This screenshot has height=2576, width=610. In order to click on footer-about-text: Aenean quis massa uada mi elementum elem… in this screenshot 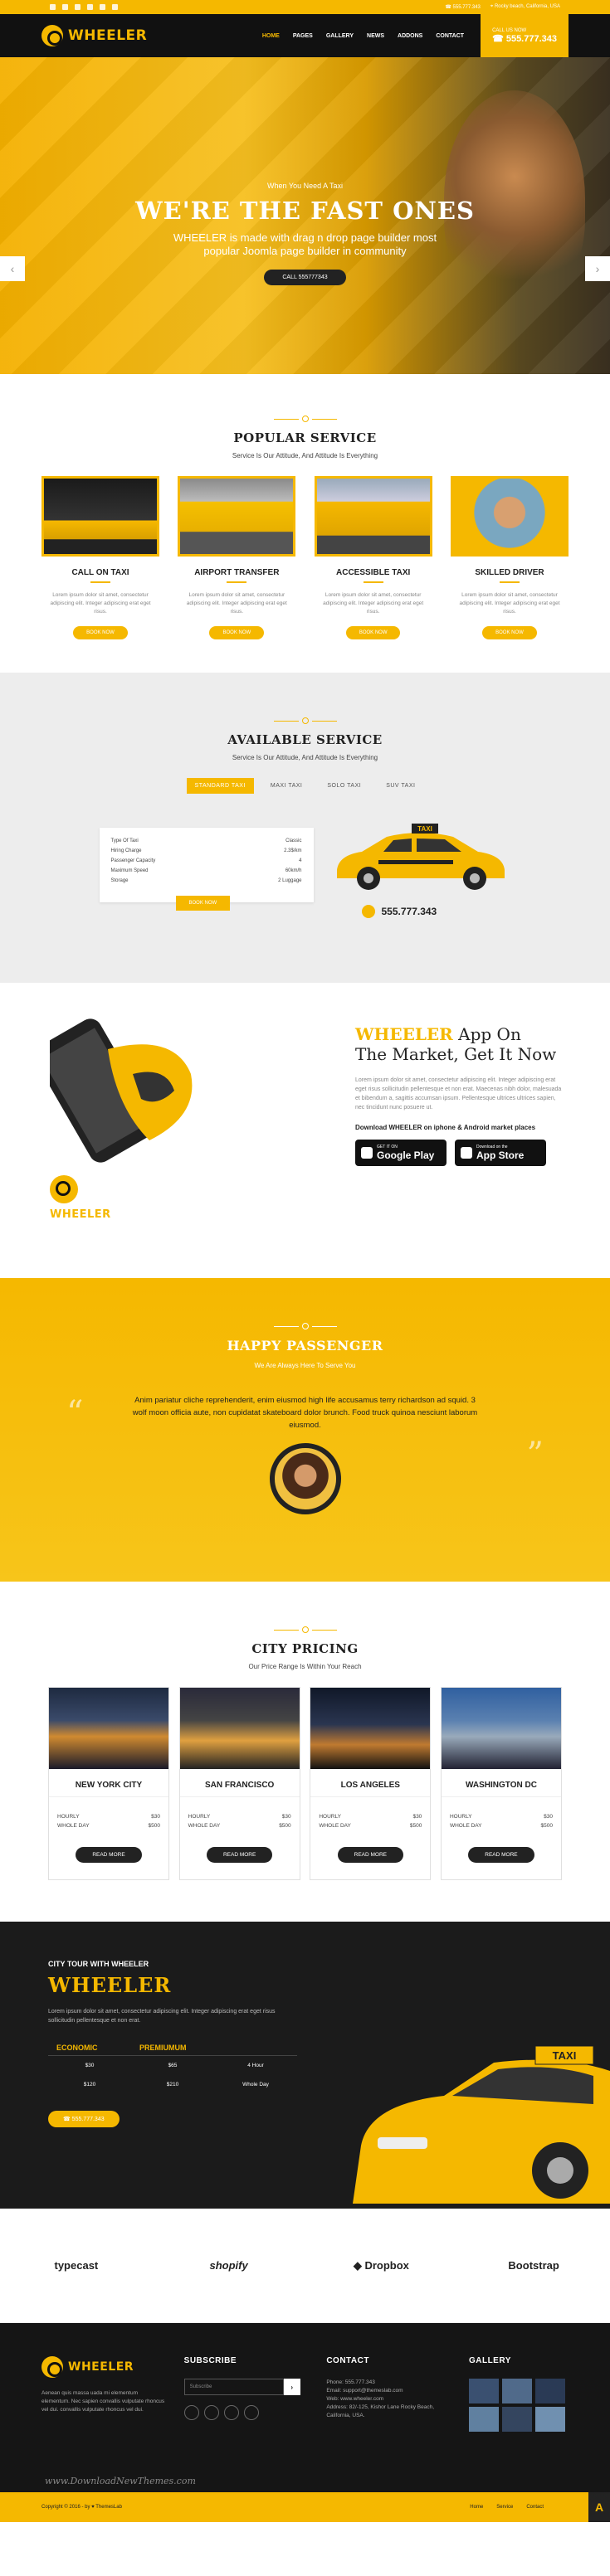, I will do `click(103, 2401)`.